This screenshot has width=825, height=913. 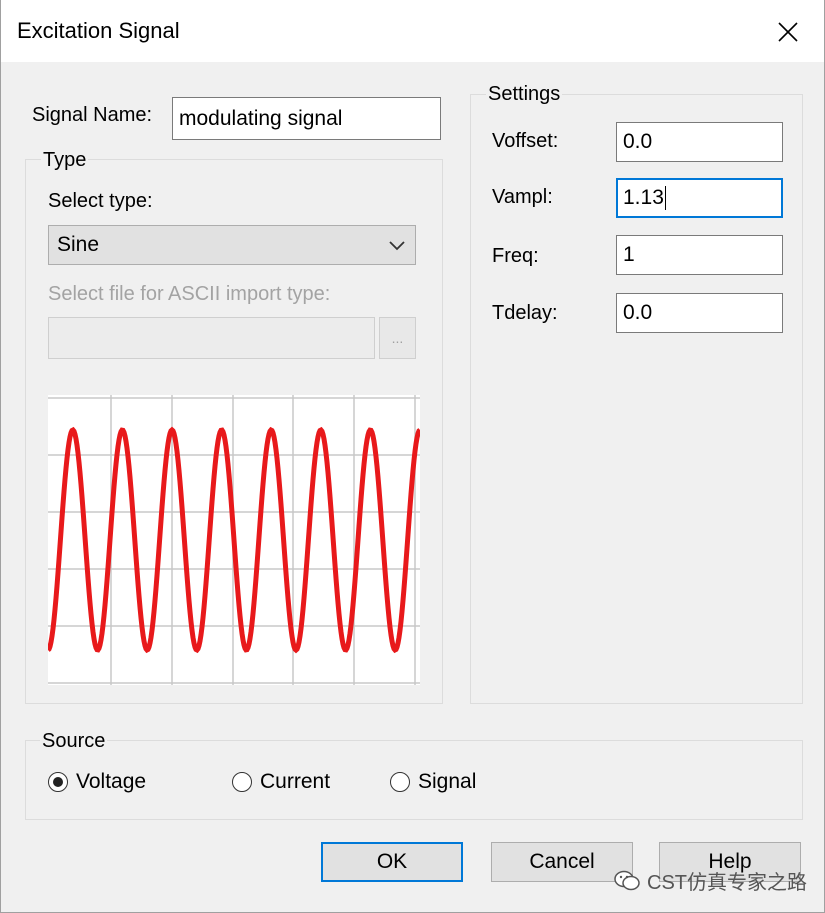 What do you see at coordinates (629, 254) in the screenshot?
I see `freq-value: 1` at bounding box center [629, 254].